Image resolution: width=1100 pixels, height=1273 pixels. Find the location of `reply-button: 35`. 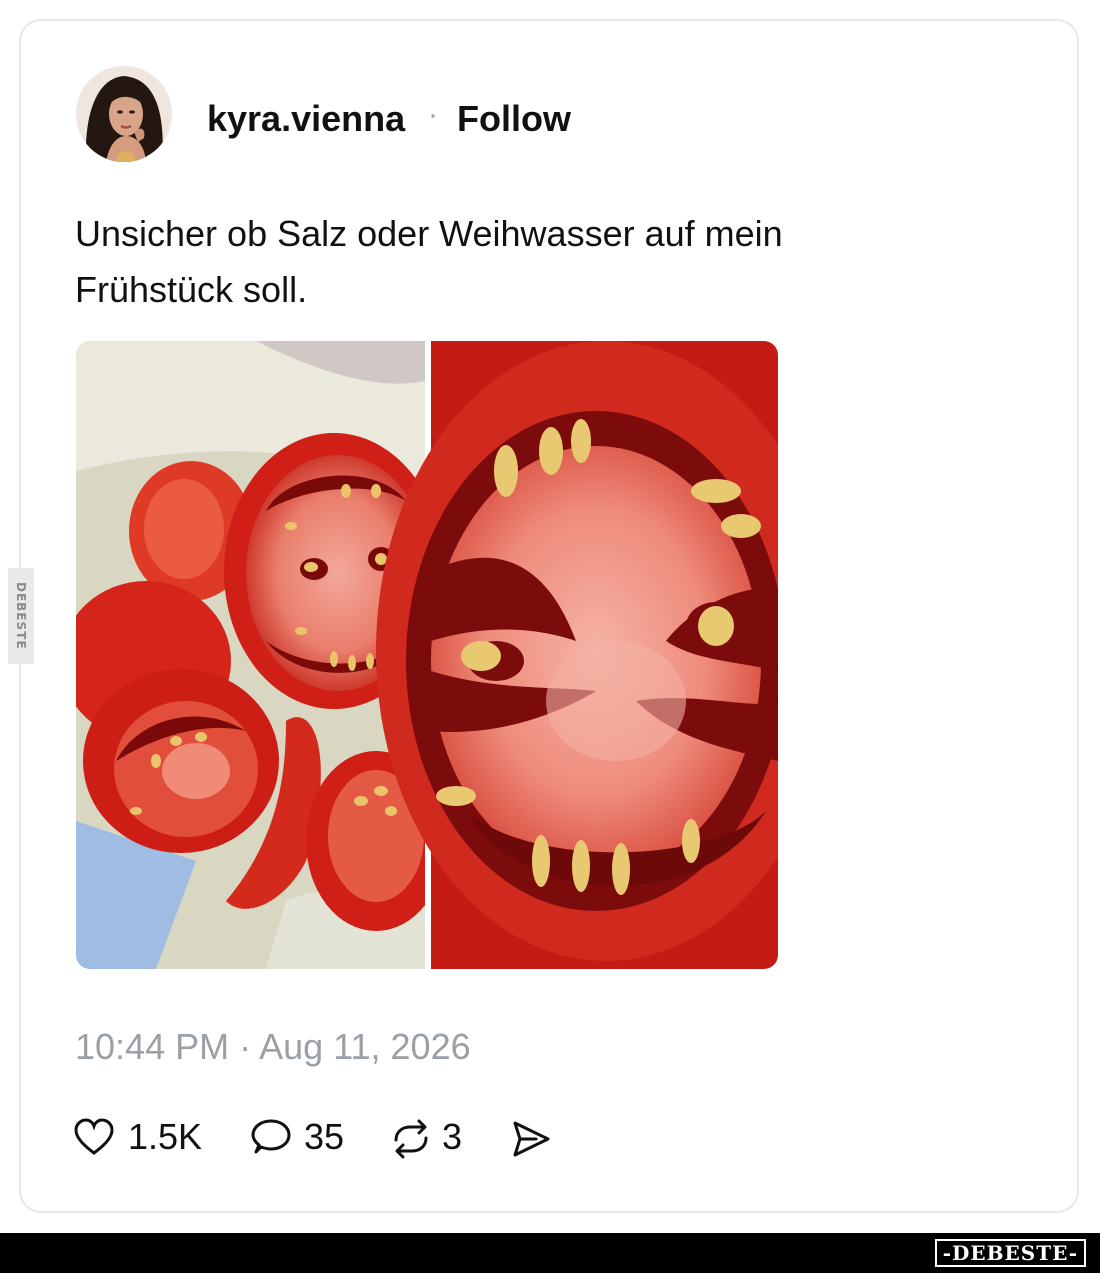

reply-button: 35 is located at coordinates (305, 1137).